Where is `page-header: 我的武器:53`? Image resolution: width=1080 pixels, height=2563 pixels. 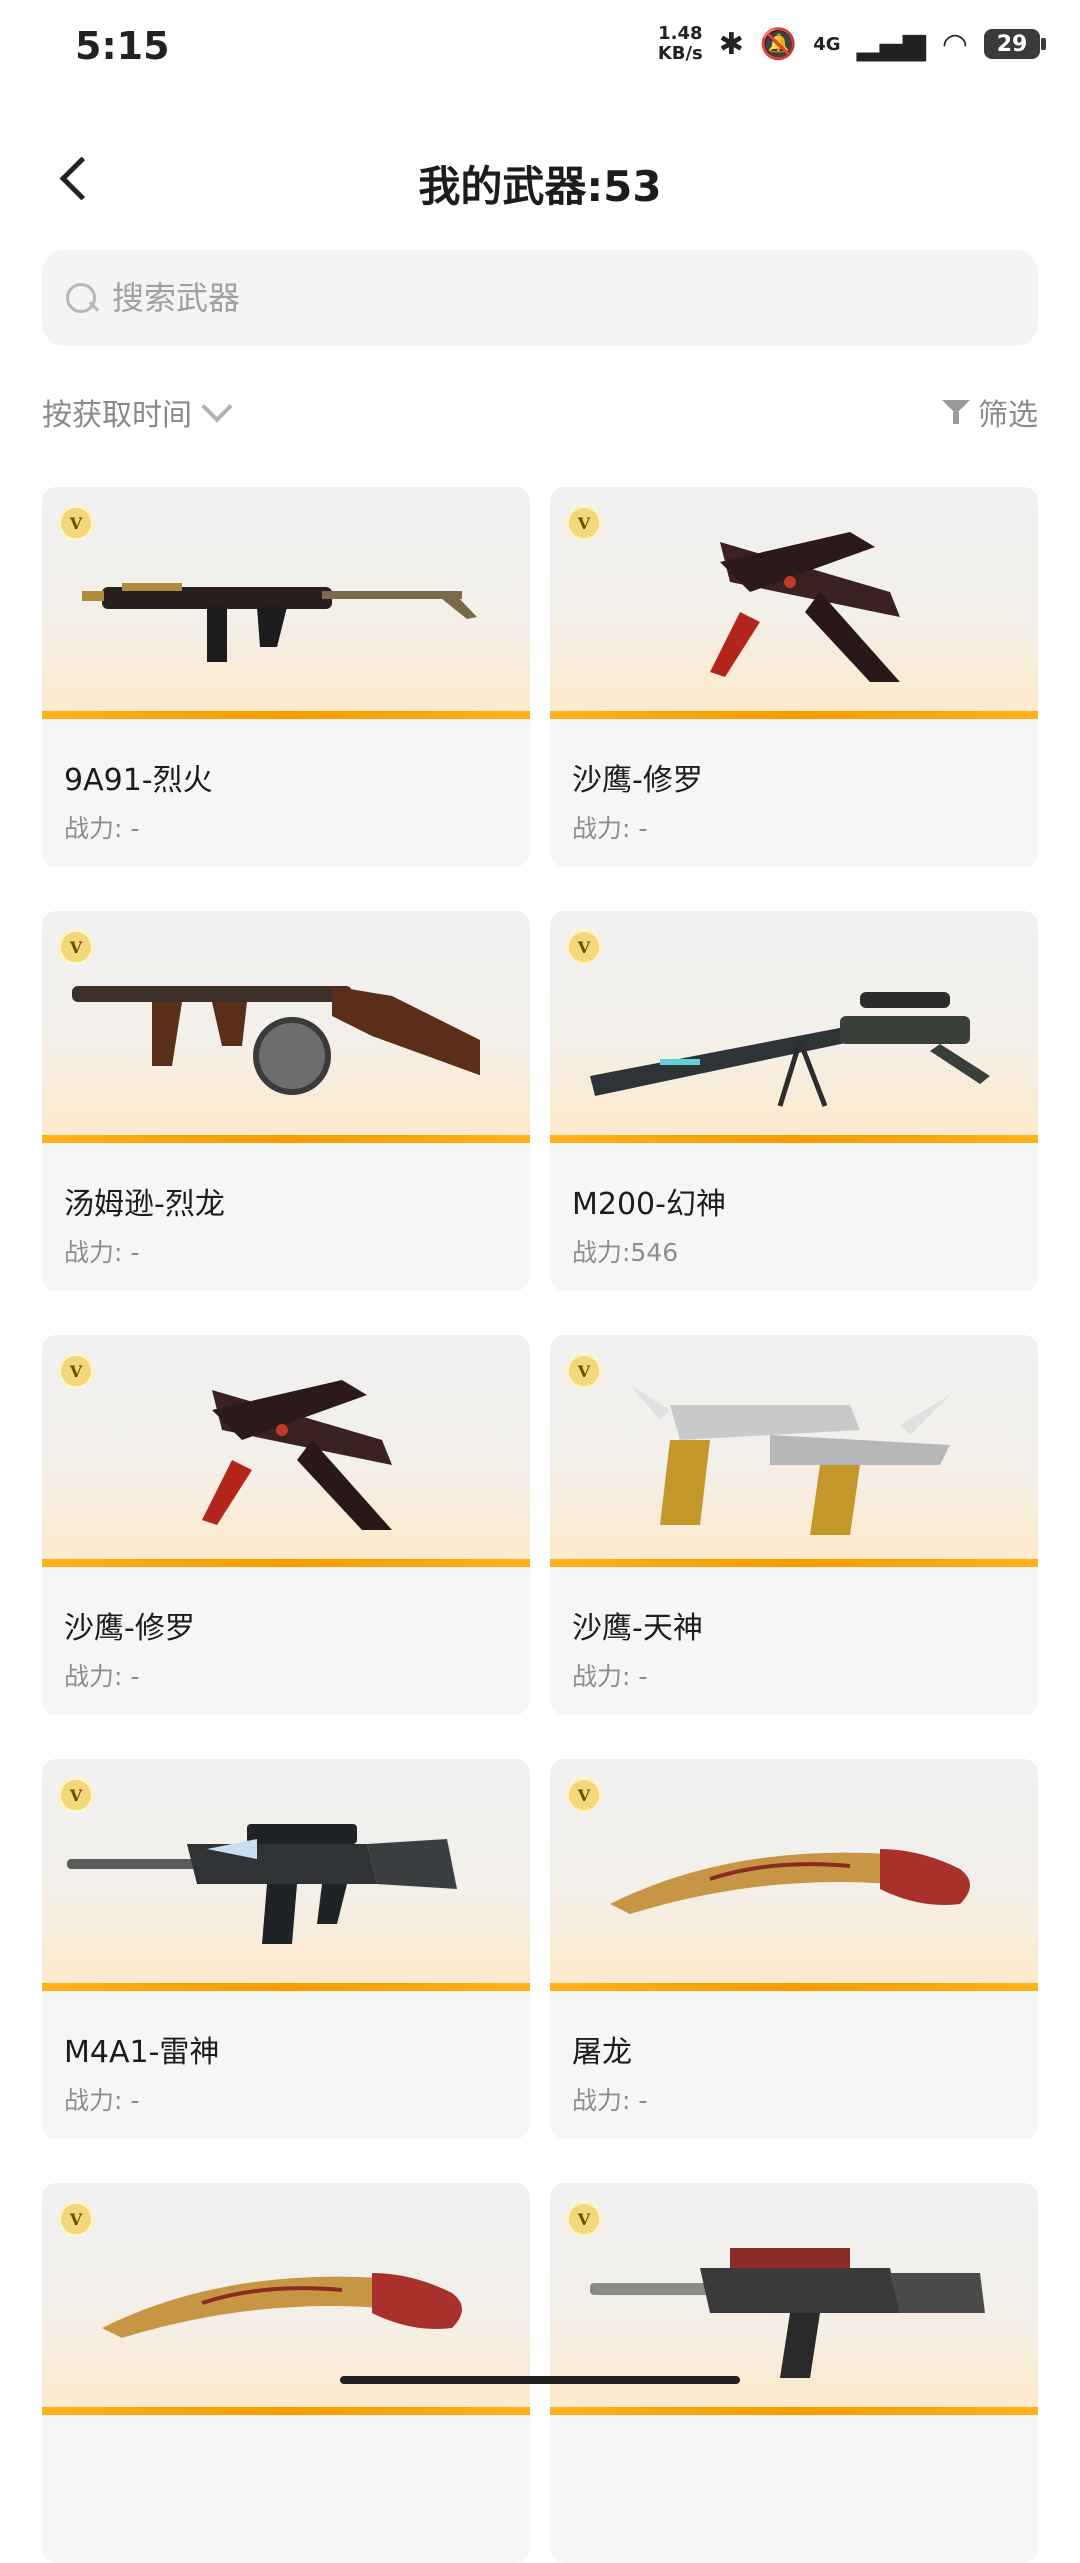 page-header: 我的武器:53 is located at coordinates (540, 180).